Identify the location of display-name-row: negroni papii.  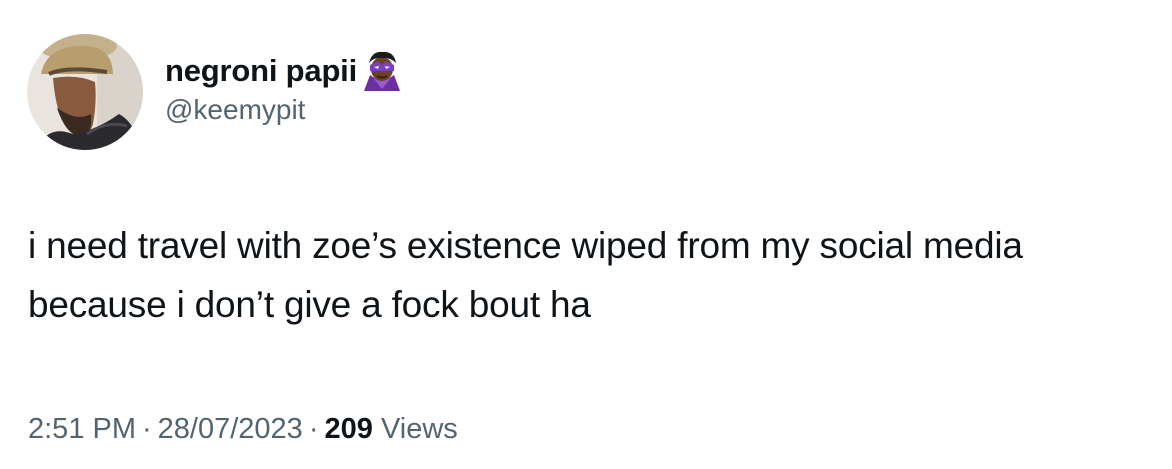
(284, 71).